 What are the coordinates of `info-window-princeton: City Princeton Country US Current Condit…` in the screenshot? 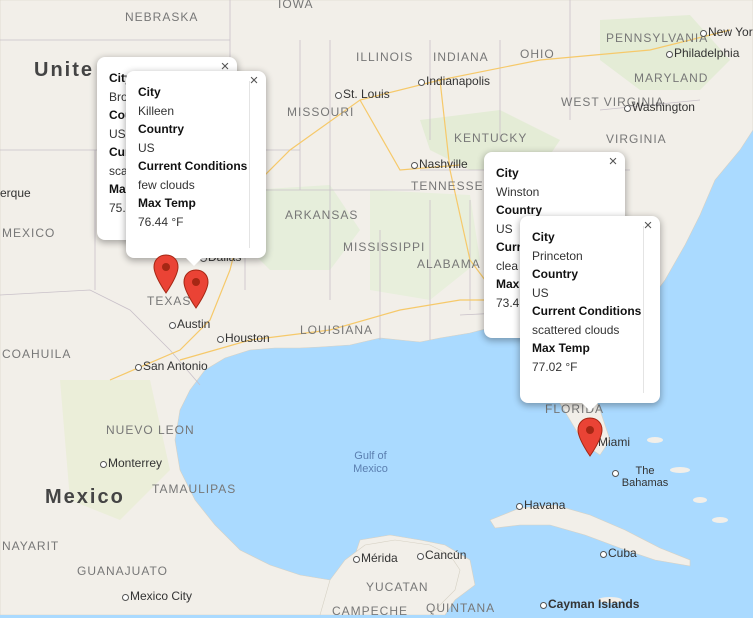 It's located at (590, 313).